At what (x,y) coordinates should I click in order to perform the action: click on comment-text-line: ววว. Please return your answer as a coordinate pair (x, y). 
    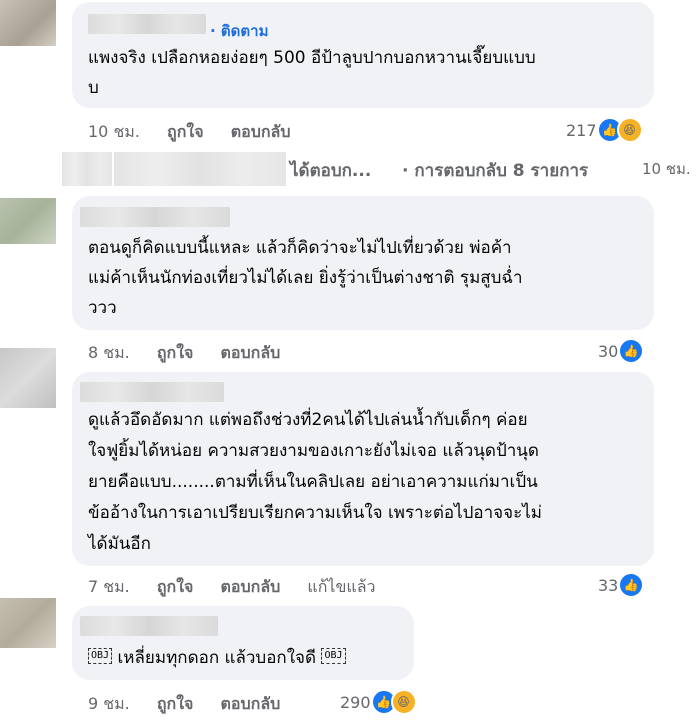
    Looking at the image, I should click on (102, 308).